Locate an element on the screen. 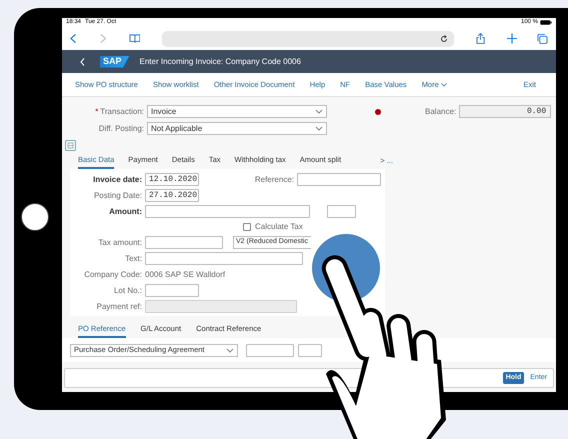 The width and height of the screenshot is (568, 439). reload-icon is located at coordinates (444, 38).